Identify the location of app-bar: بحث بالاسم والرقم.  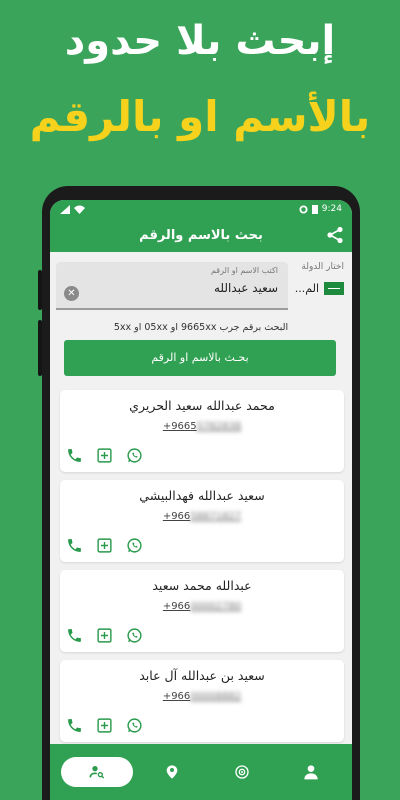
(201, 235).